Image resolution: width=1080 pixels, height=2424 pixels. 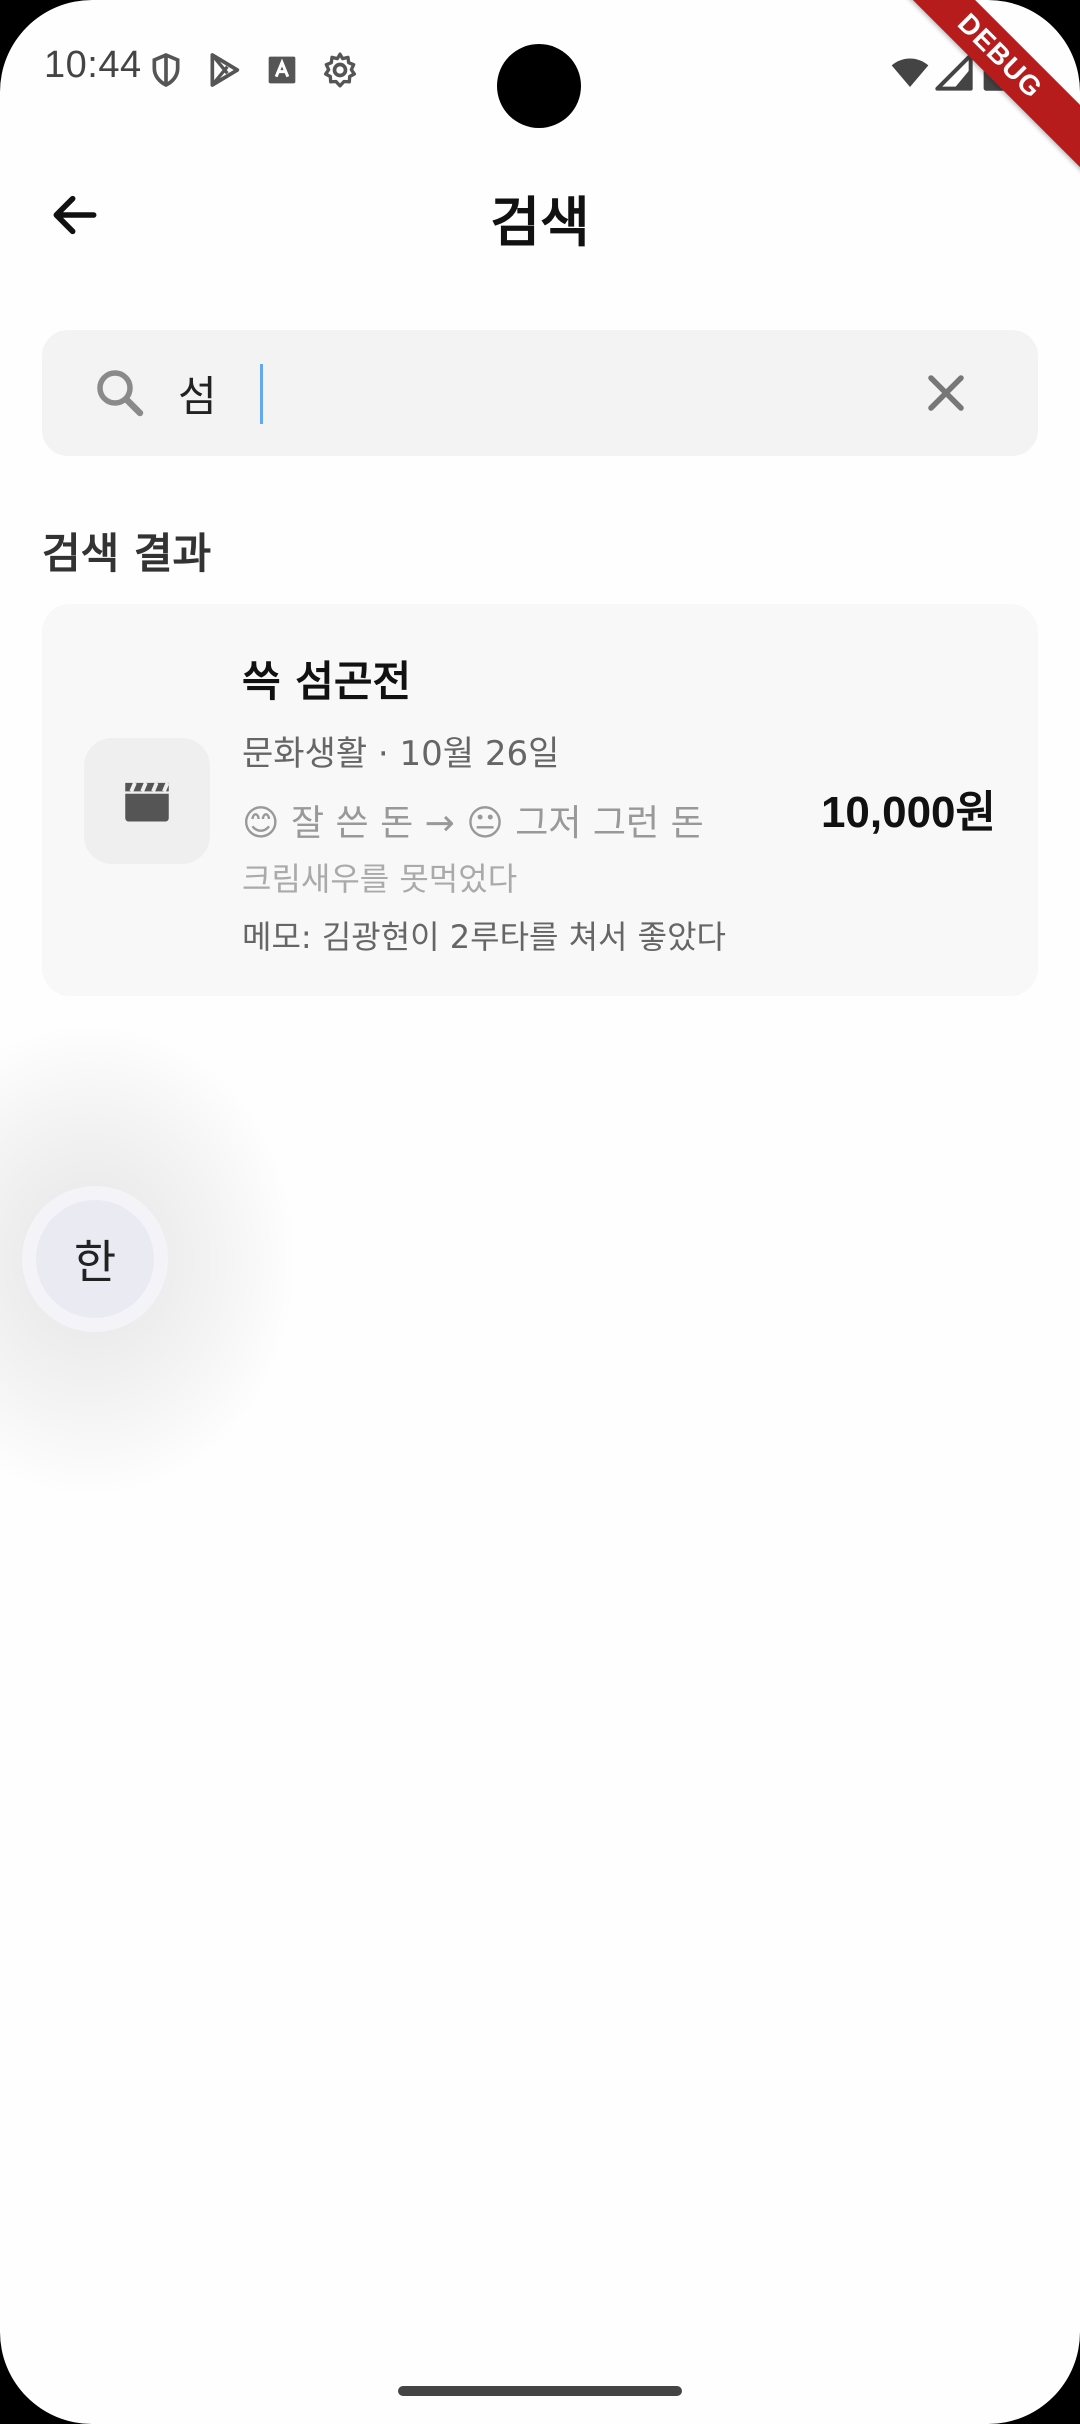 What do you see at coordinates (127, 553) in the screenshot?
I see `section-title: 검색 결과` at bounding box center [127, 553].